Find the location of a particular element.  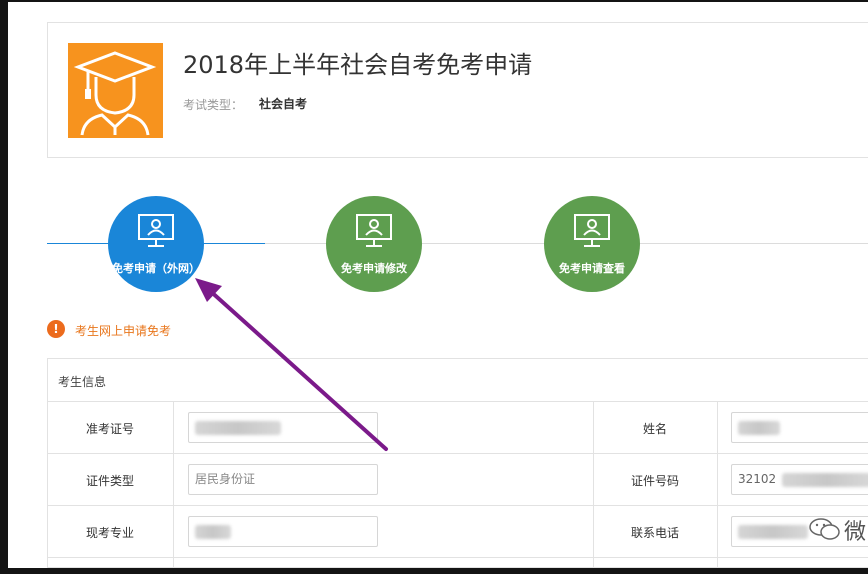

id-number-field: 32102 is located at coordinates (799, 479).